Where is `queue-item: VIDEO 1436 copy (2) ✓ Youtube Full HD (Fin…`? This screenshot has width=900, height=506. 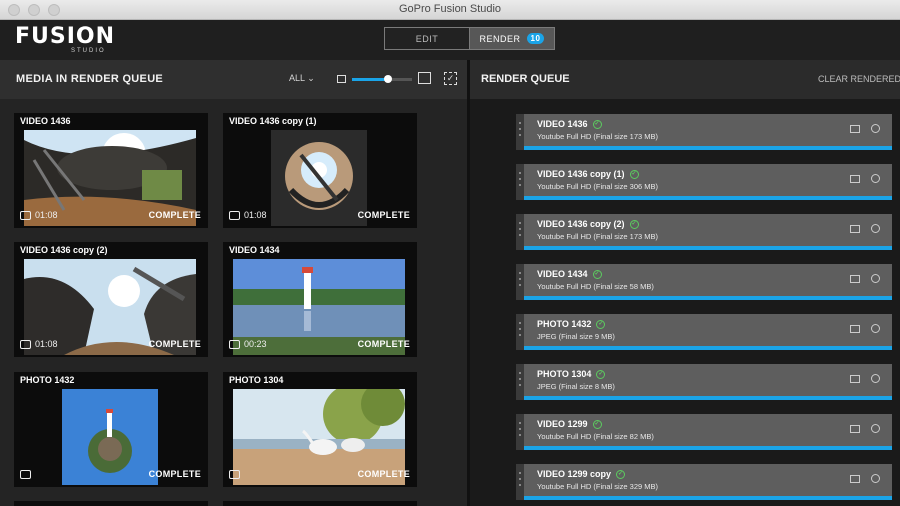
queue-item: VIDEO 1436 copy (2) ✓ Youtube Full HD (Fin… is located at coordinates (704, 232).